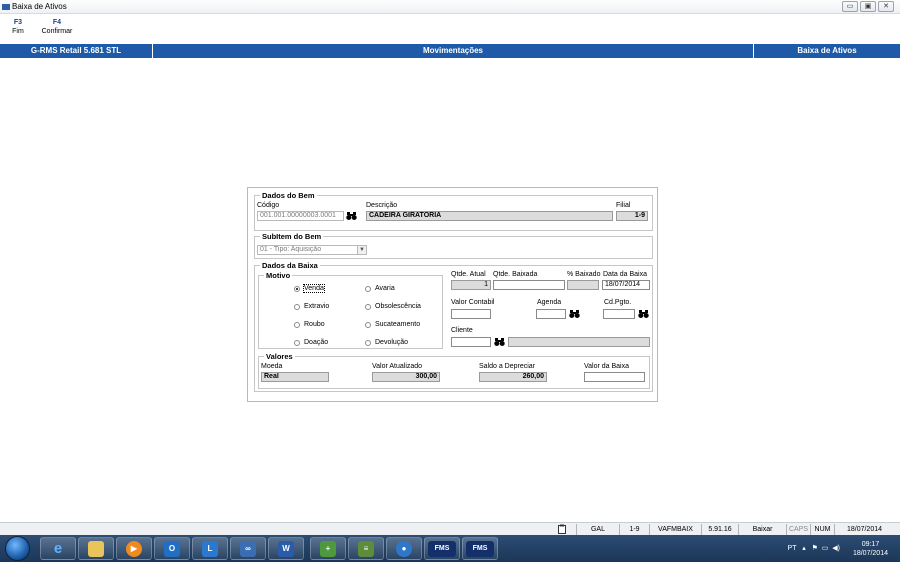  Describe the element at coordinates (314, 324) in the screenshot. I see `radio-roubo-label: Roubo` at that location.